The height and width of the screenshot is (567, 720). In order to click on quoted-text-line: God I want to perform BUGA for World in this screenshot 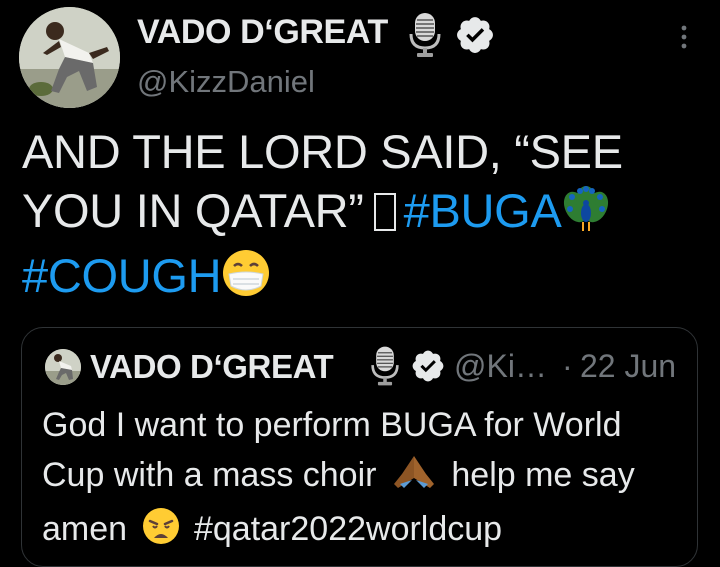, I will do `click(332, 425)`.